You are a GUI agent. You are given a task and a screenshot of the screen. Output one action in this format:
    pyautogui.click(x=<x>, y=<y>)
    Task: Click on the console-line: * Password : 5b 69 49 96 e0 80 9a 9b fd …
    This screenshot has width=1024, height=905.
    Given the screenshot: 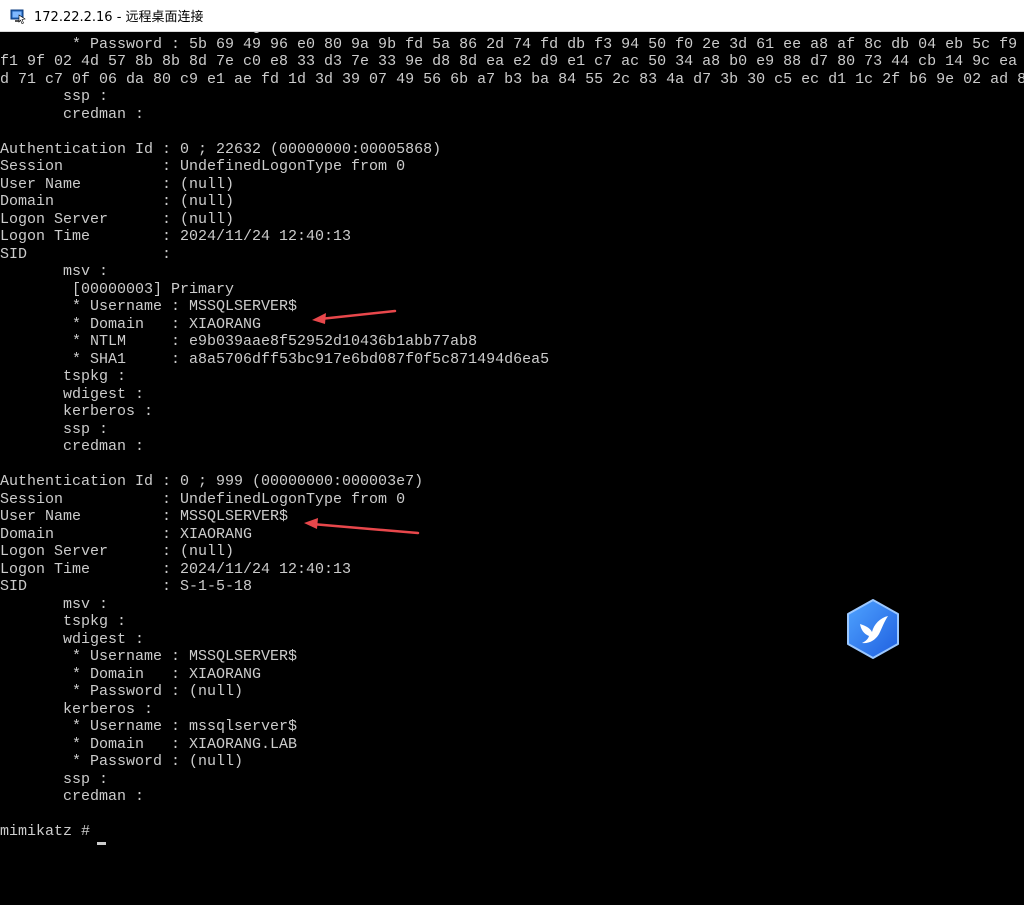 What is the action you would take?
    pyautogui.click(x=512, y=44)
    